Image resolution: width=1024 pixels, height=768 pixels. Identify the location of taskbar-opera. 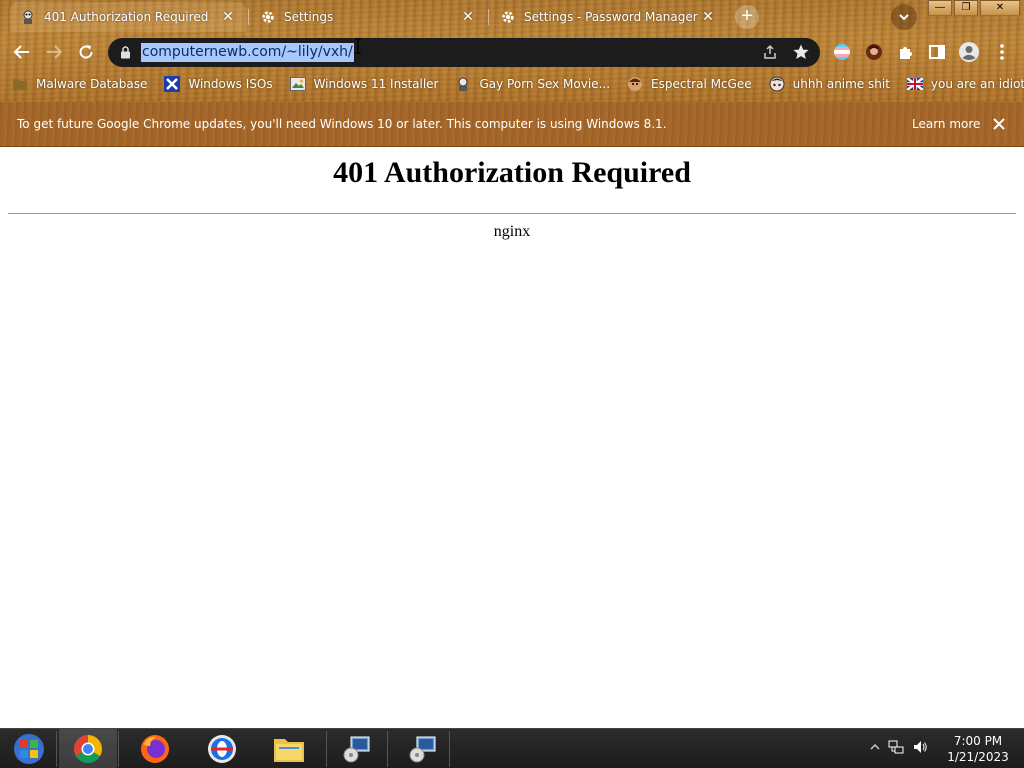
(222, 748).